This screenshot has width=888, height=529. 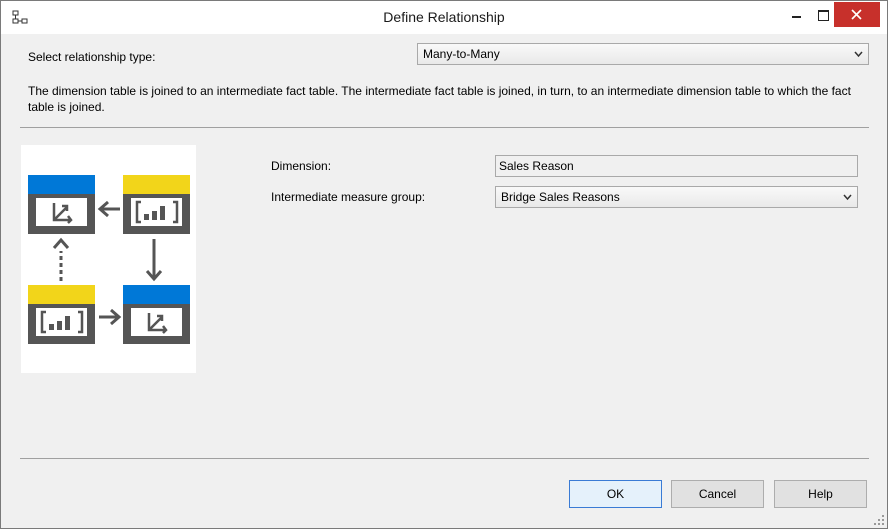 What do you see at coordinates (444, 127) in the screenshot?
I see `top-separator` at bounding box center [444, 127].